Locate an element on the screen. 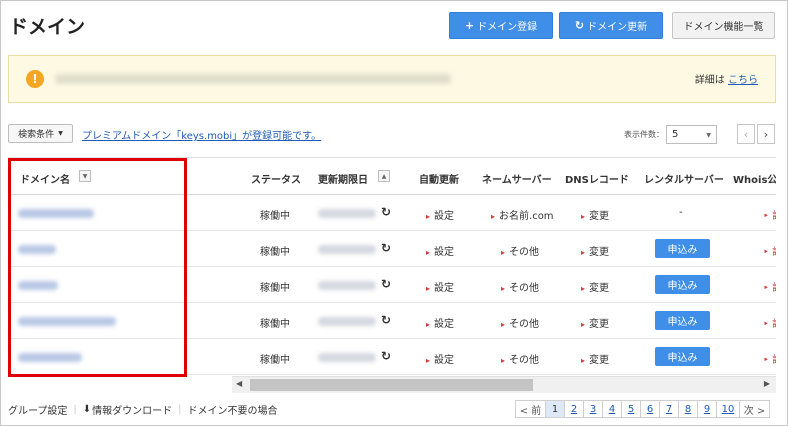 Image resolution: width=788 pixels, height=426 pixels. renew-domain-button: ↻ ドメイン更新 is located at coordinates (611, 25).